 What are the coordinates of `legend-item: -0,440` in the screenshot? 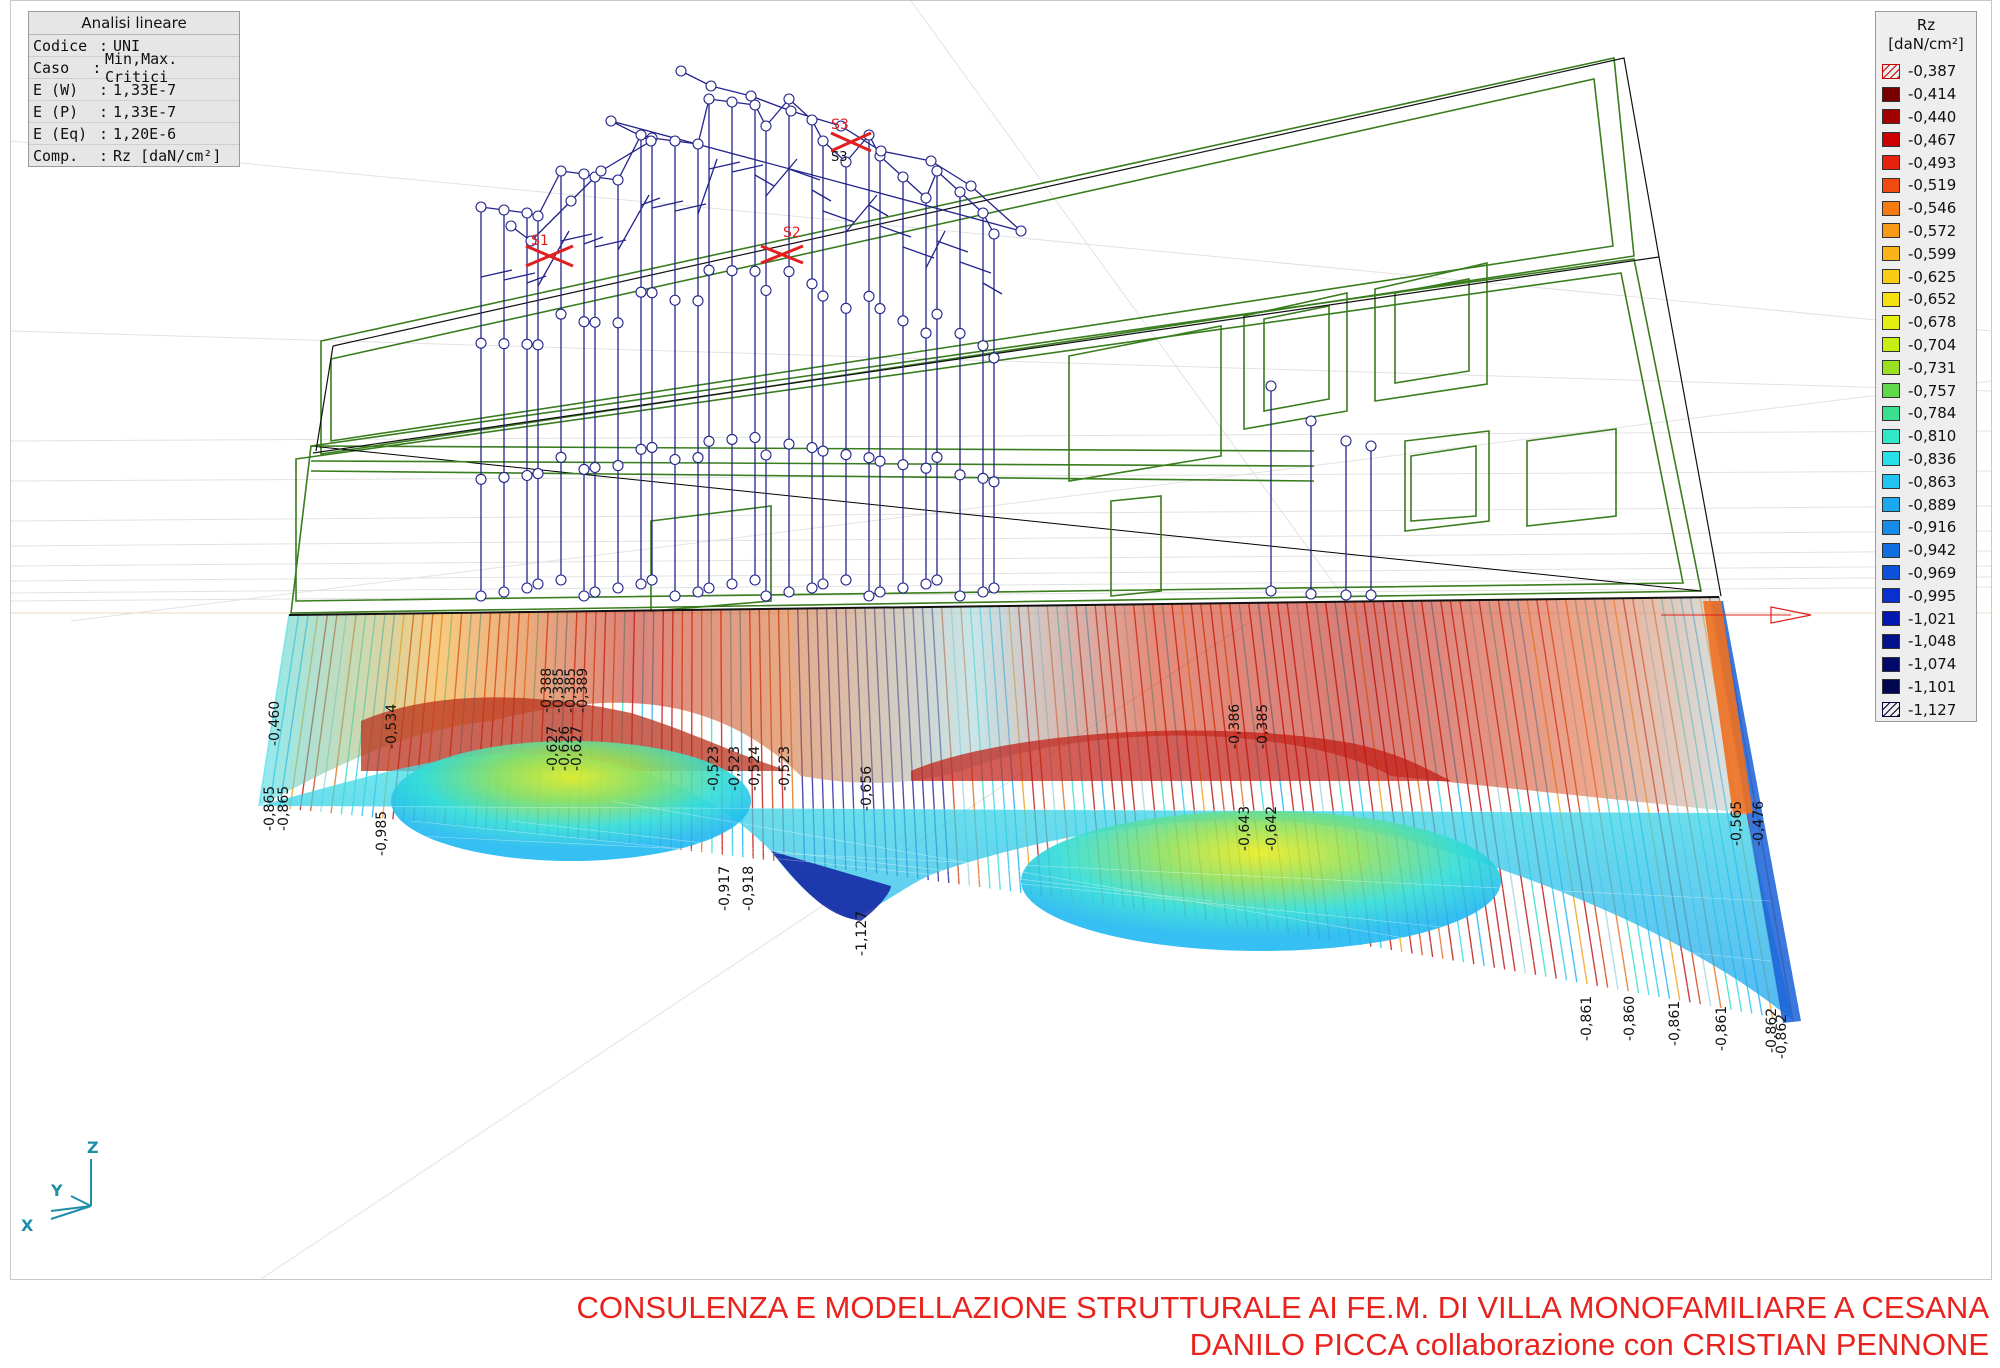 It's located at (1926, 117).